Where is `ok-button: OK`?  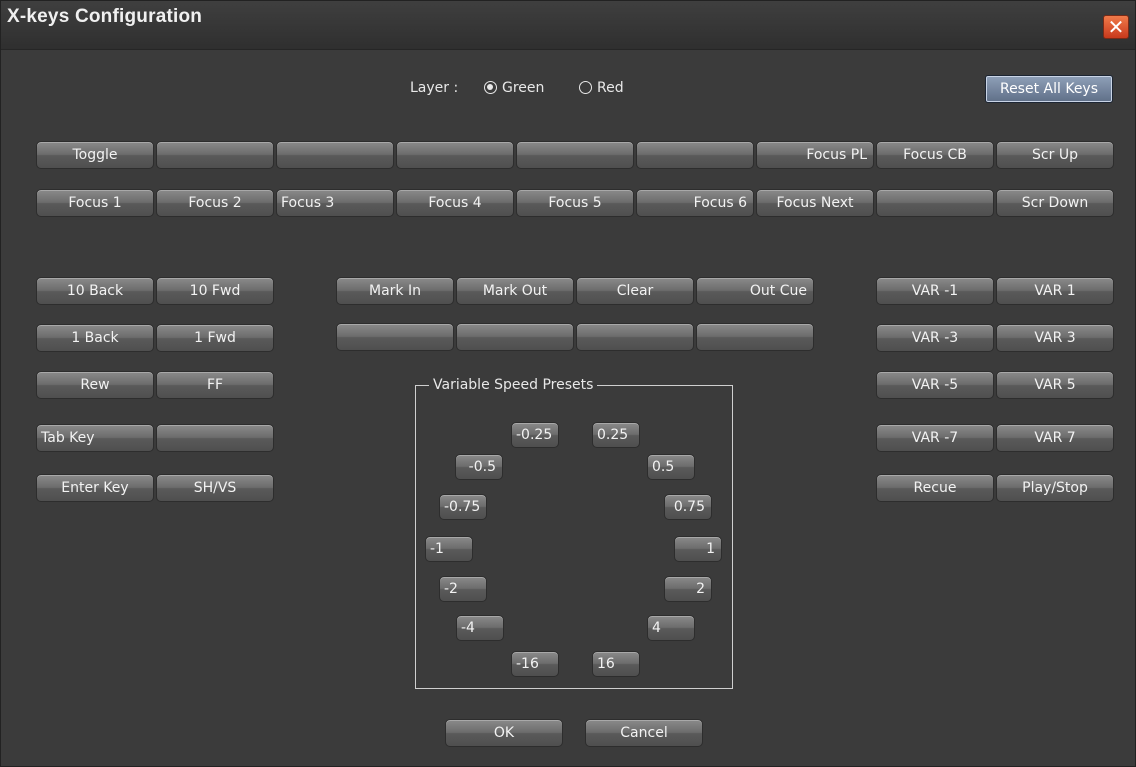 ok-button: OK is located at coordinates (504, 733).